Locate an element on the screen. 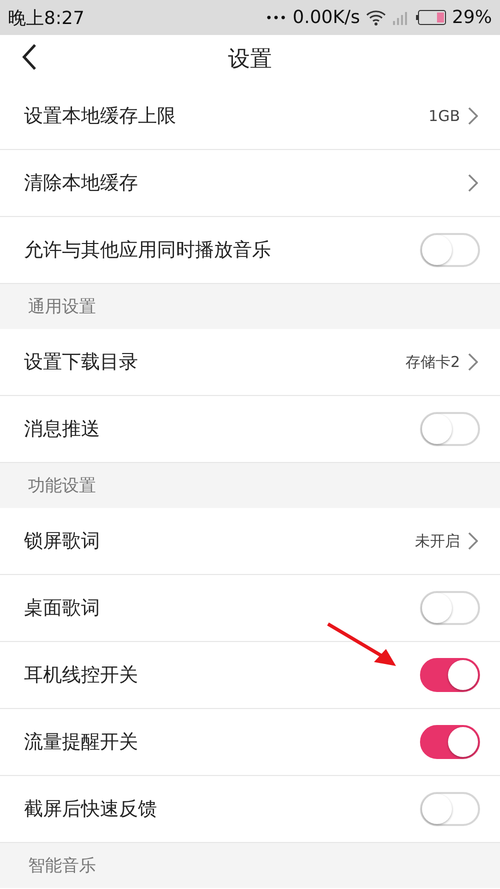 Image resolution: width=500 pixels, height=889 pixels. settings-row: 设置下载目录 存储卡2 is located at coordinates (250, 362).